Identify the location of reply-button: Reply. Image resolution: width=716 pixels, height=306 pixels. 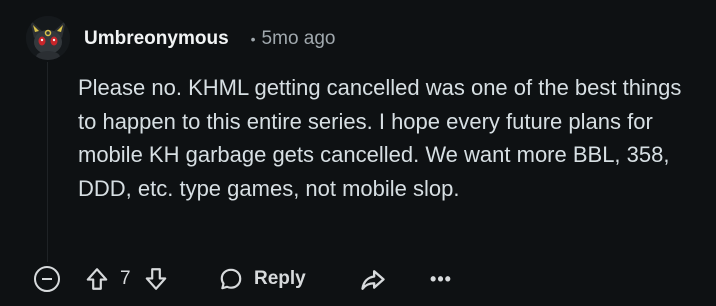
(262, 279).